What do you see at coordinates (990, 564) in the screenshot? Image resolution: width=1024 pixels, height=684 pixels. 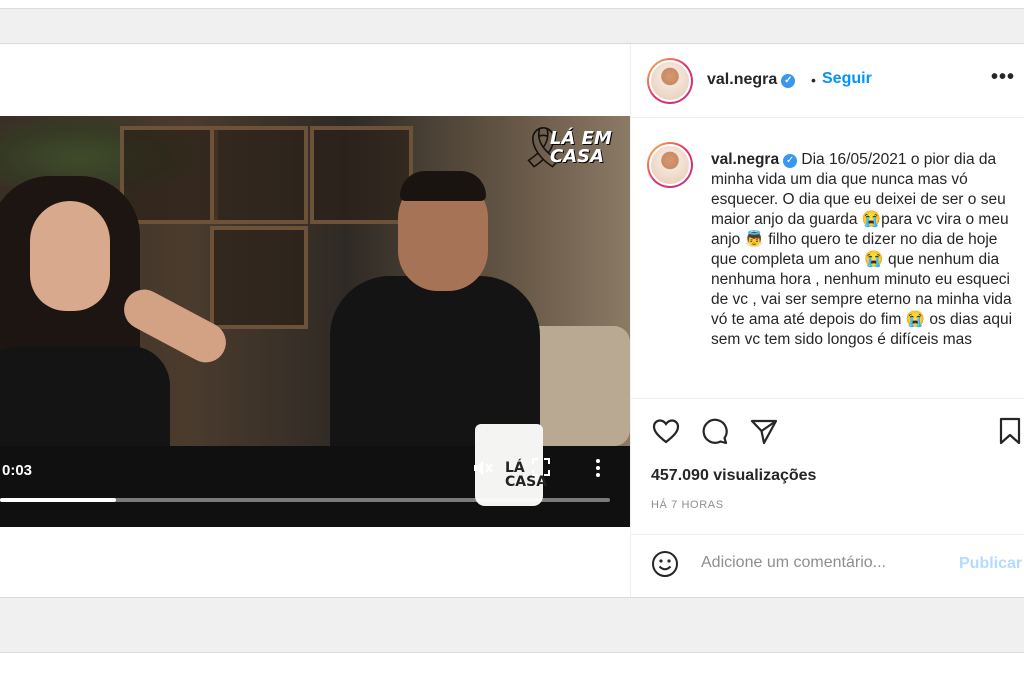 I see `publish-button: Publicar` at bounding box center [990, 564].